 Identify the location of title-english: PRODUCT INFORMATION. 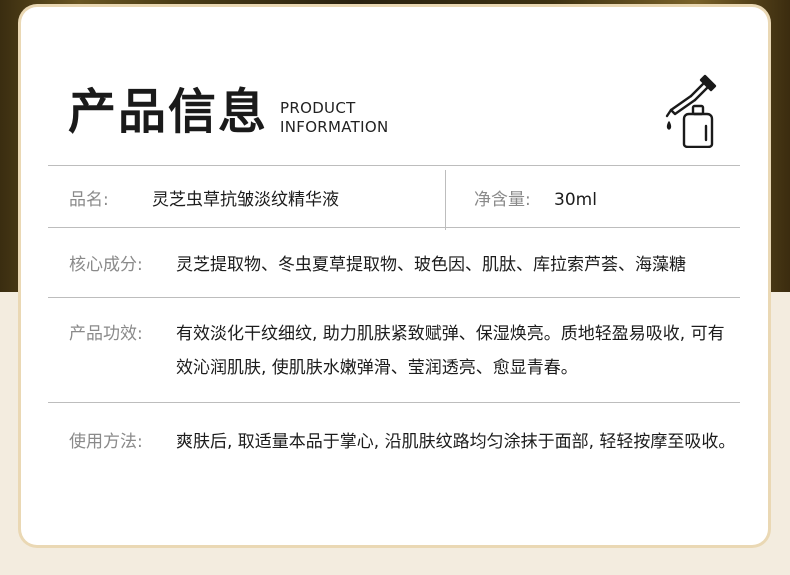
(334, 118).